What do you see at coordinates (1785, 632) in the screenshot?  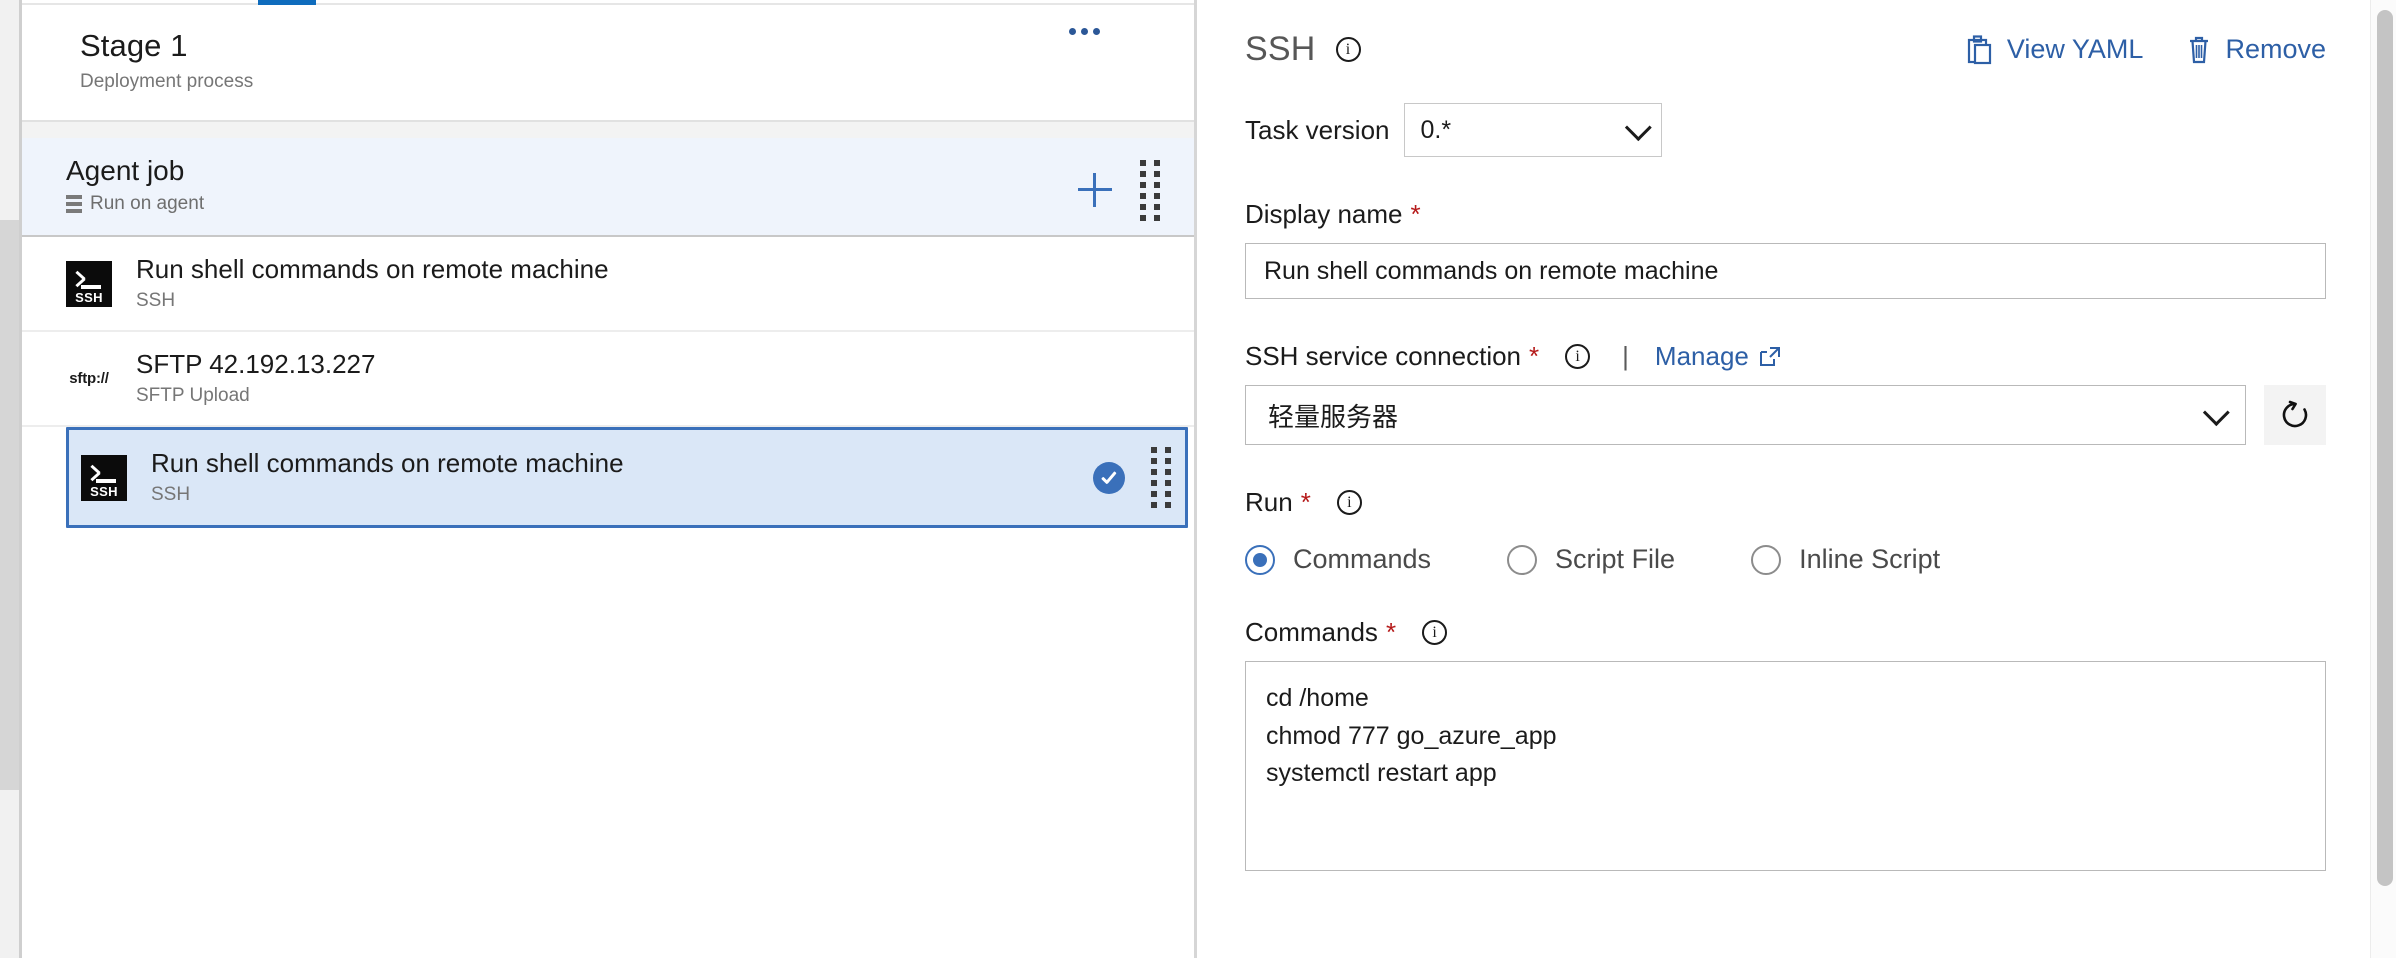 I see `commands-label-row: Commands * i` at bounding box center [1785, 632].